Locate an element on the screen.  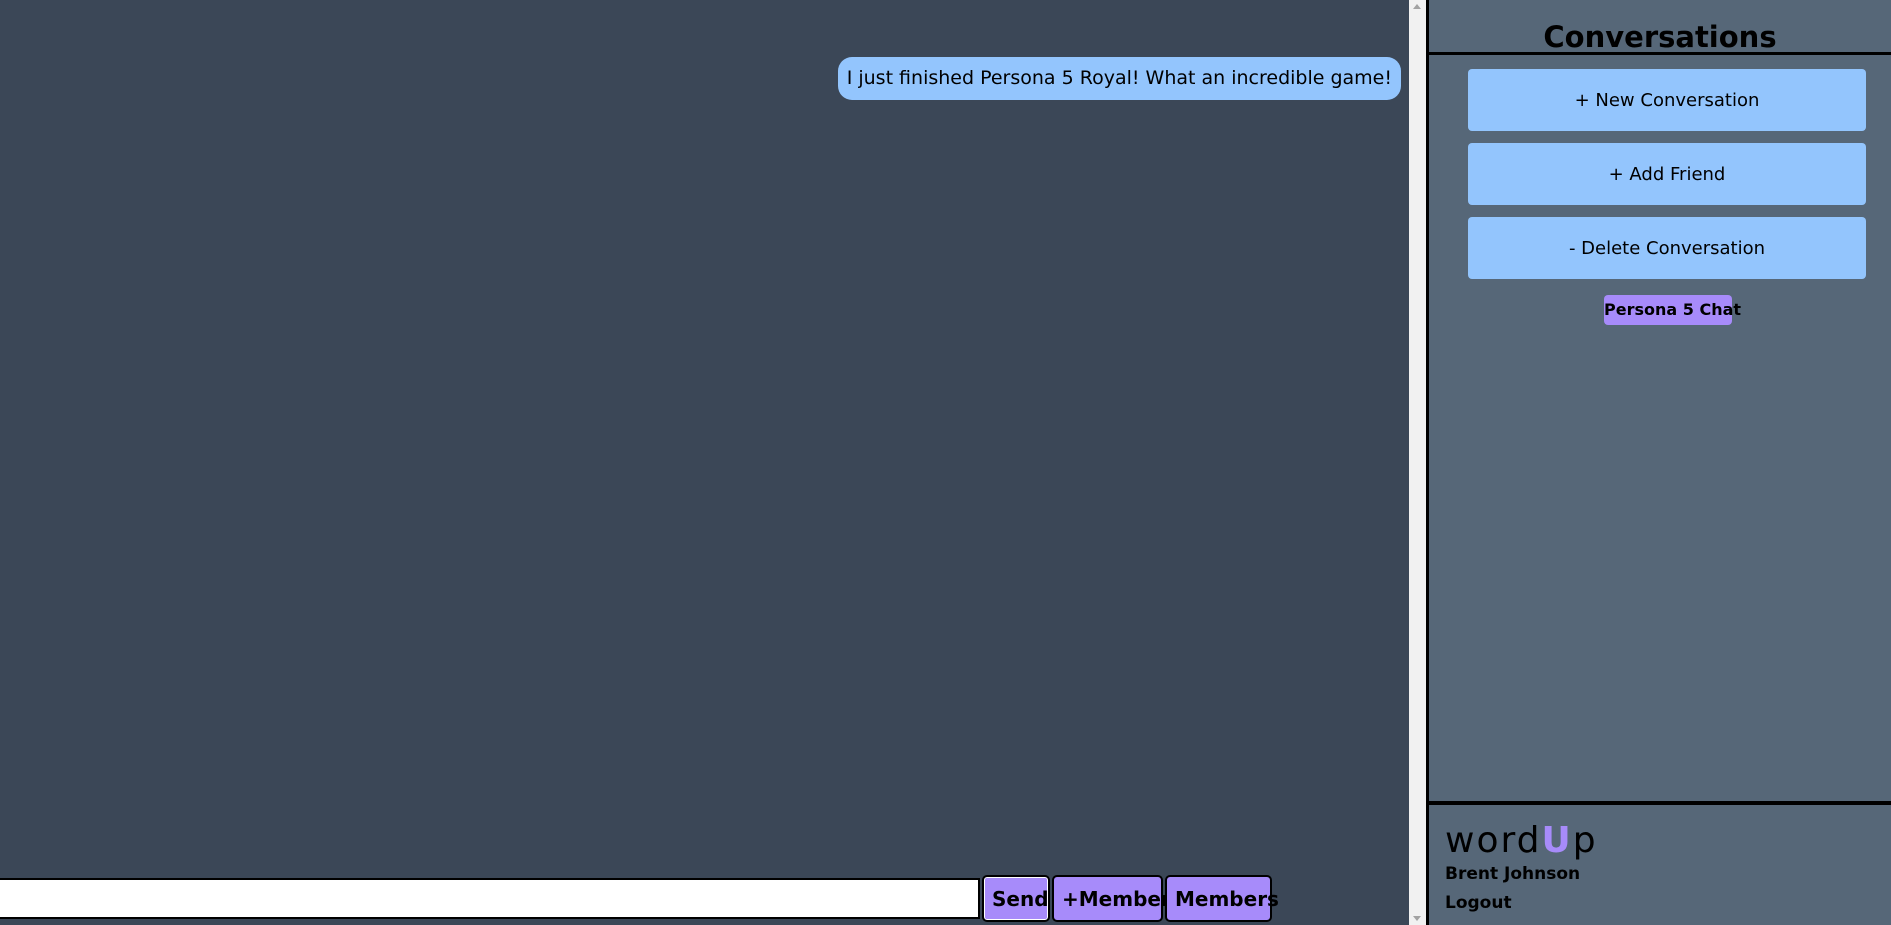
scroll-down-icon is located at coordinates (1417, 918).